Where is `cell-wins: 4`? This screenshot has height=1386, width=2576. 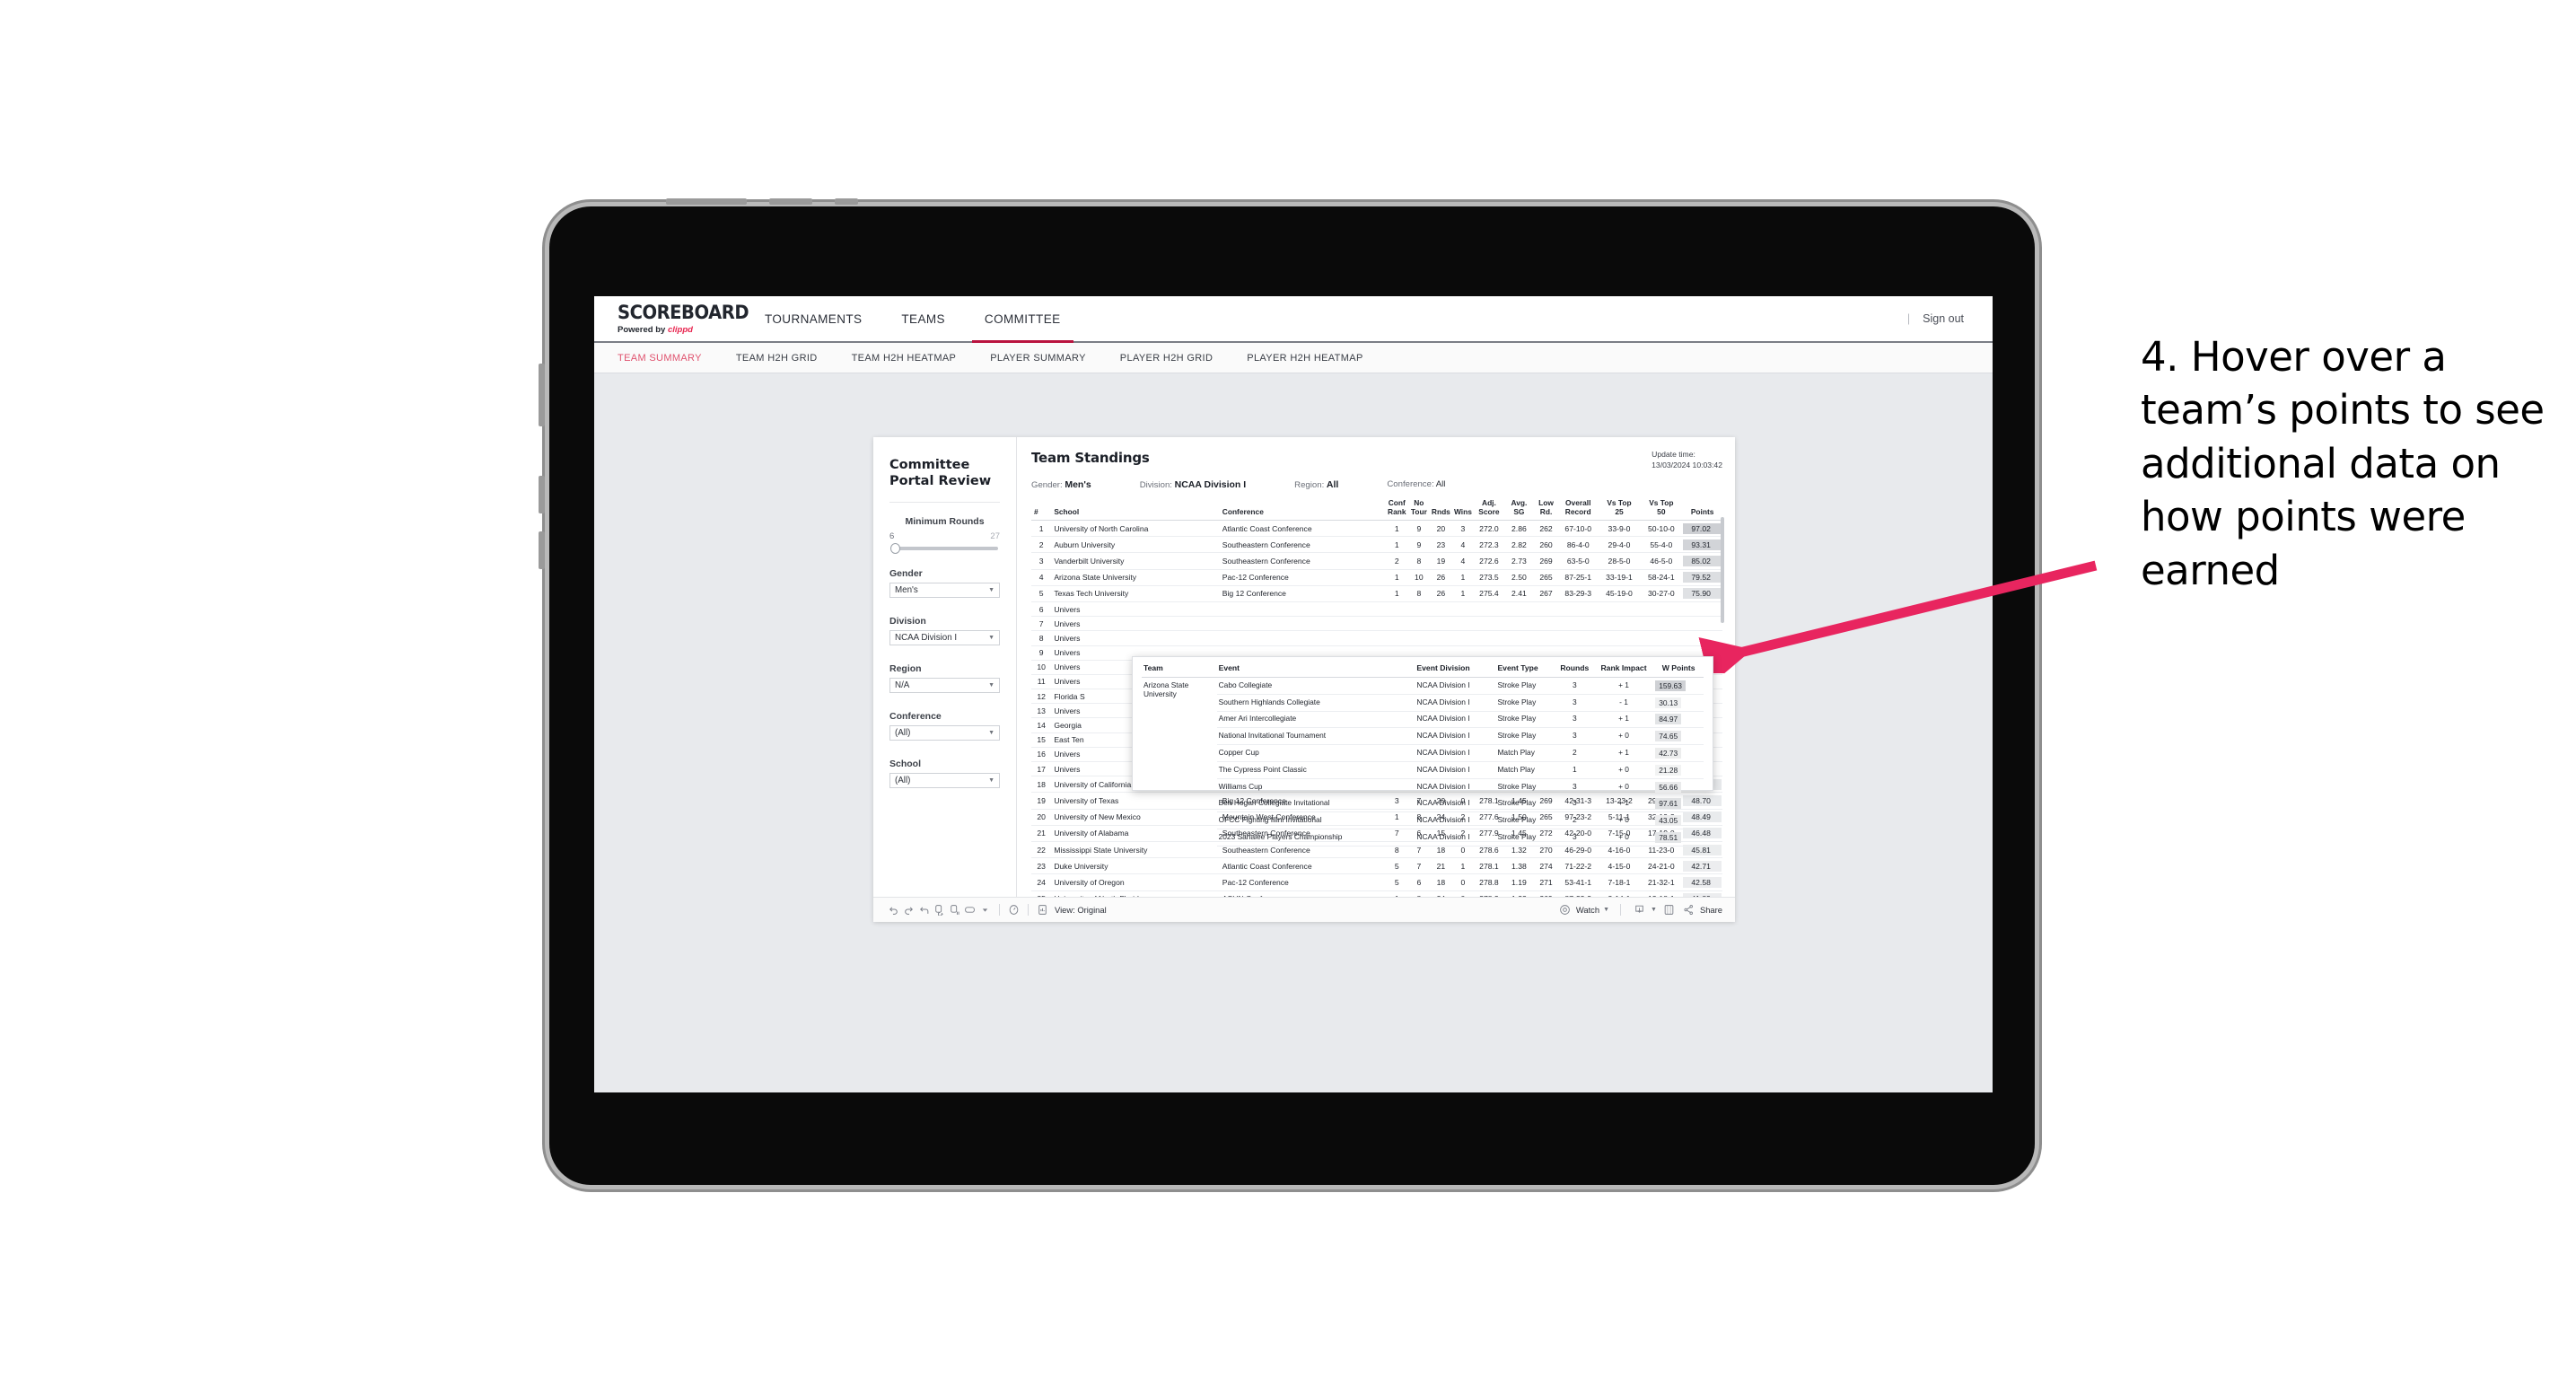 cell-wins: 4 is located at coordinates (1463, 545).